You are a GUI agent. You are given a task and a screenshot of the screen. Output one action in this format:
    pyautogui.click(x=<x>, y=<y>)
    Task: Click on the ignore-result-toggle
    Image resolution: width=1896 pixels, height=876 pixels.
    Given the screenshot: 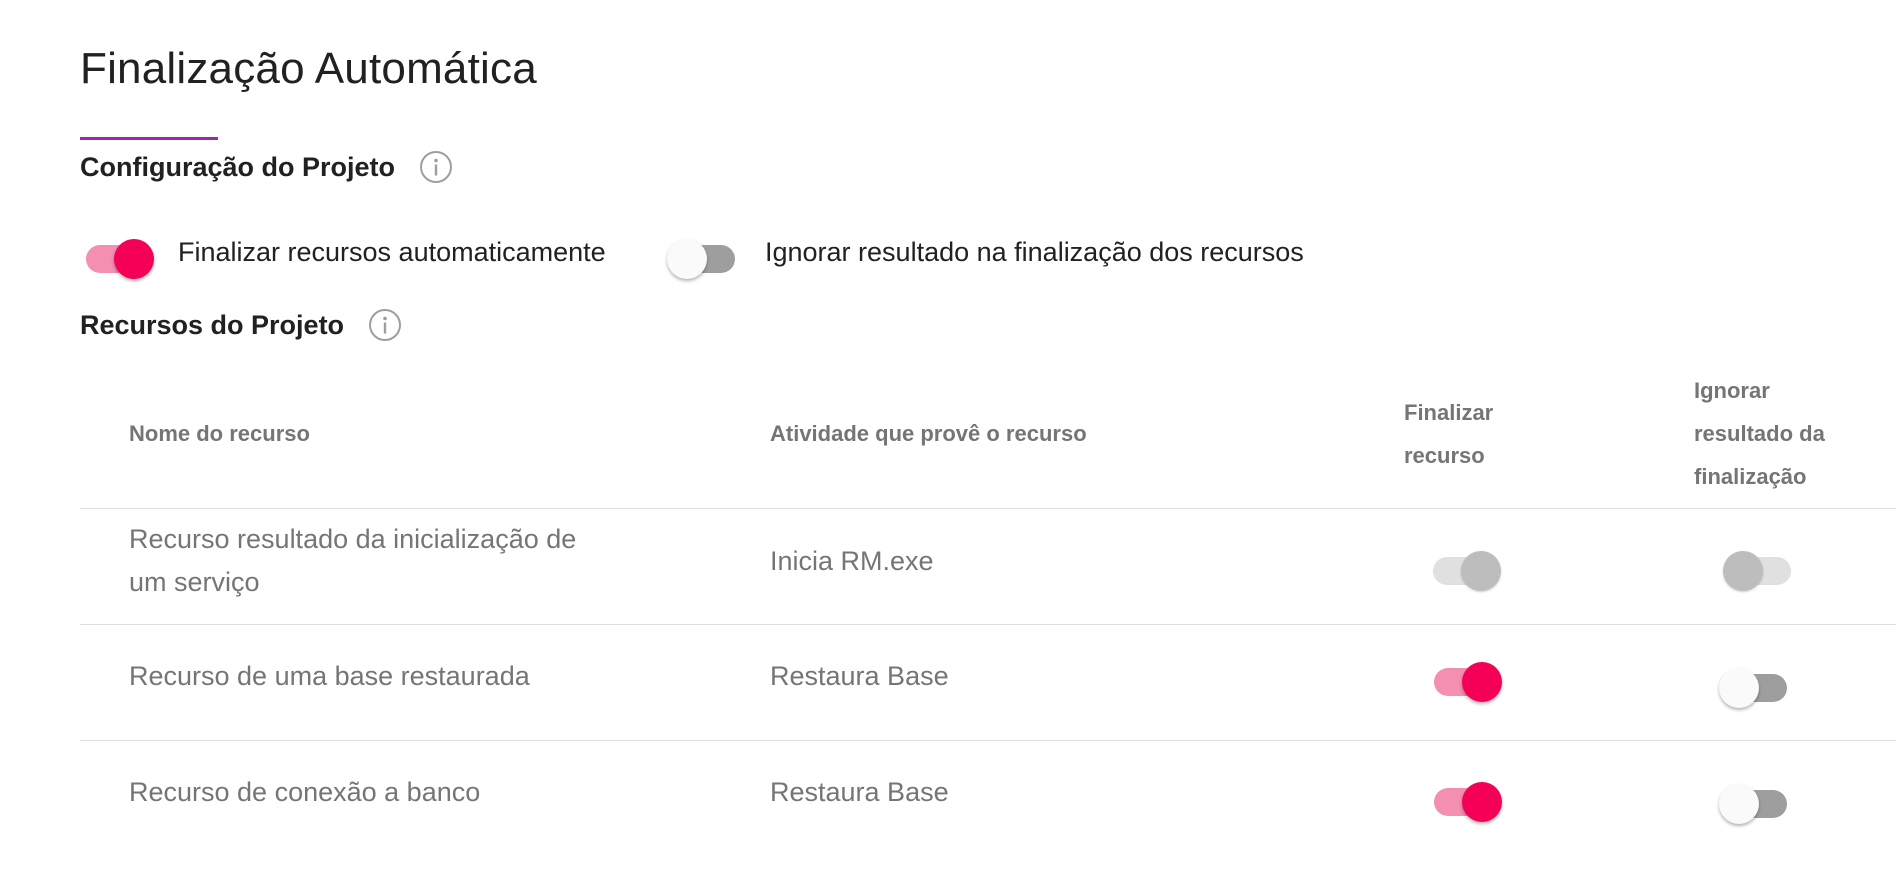 What is the action you would take?
    pyautogui.click(x=704, y=255)
    